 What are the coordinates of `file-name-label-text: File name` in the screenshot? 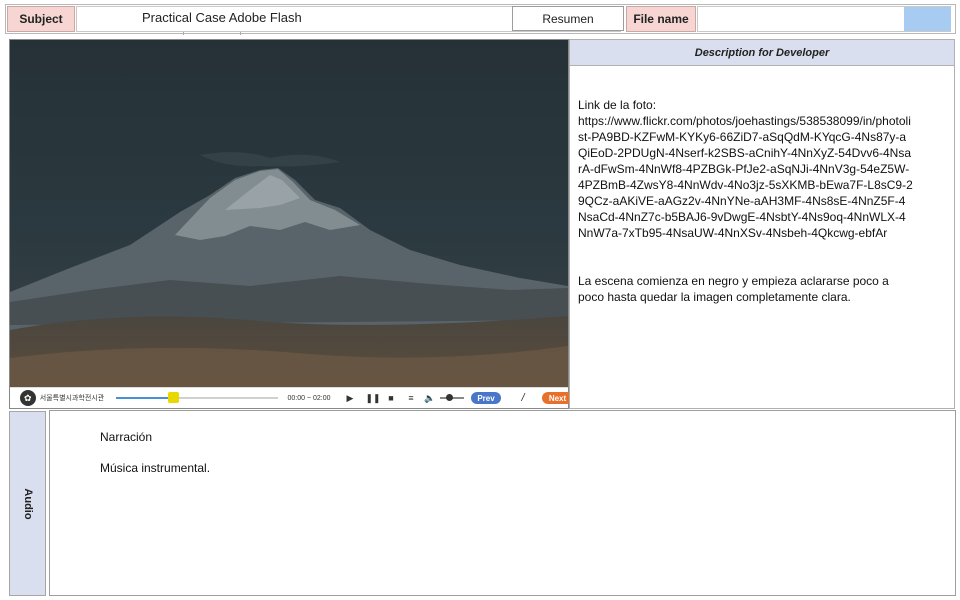 It's located at (661, 19).